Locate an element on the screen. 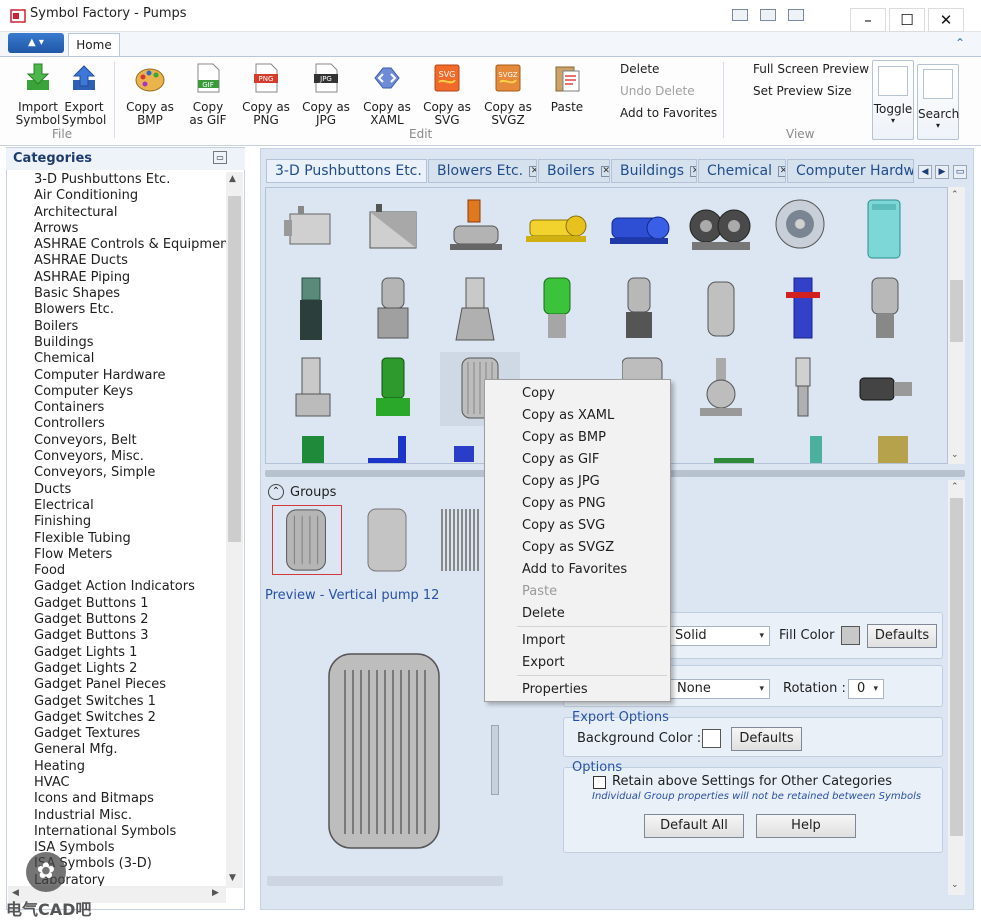 The image size is (981, 921). menu-item-copy-svgz: Copy as SVGZ is located at coordinates (568, 547).